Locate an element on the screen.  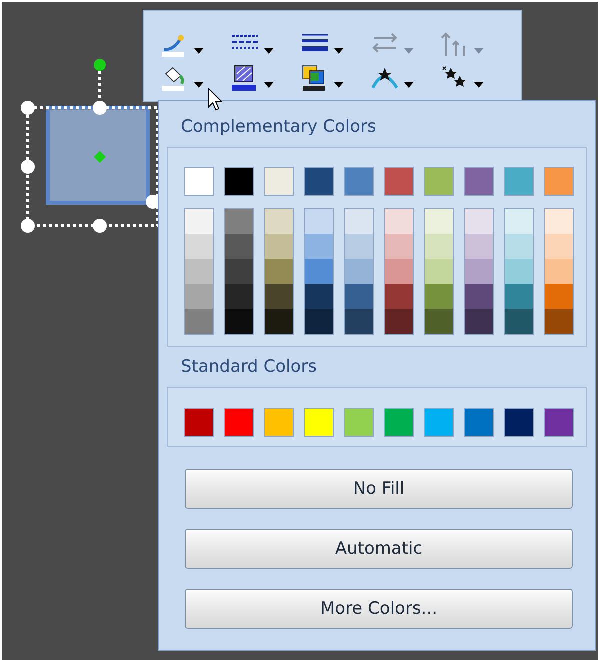
section-title: Standard Colors is located at coordinates (249, 367).